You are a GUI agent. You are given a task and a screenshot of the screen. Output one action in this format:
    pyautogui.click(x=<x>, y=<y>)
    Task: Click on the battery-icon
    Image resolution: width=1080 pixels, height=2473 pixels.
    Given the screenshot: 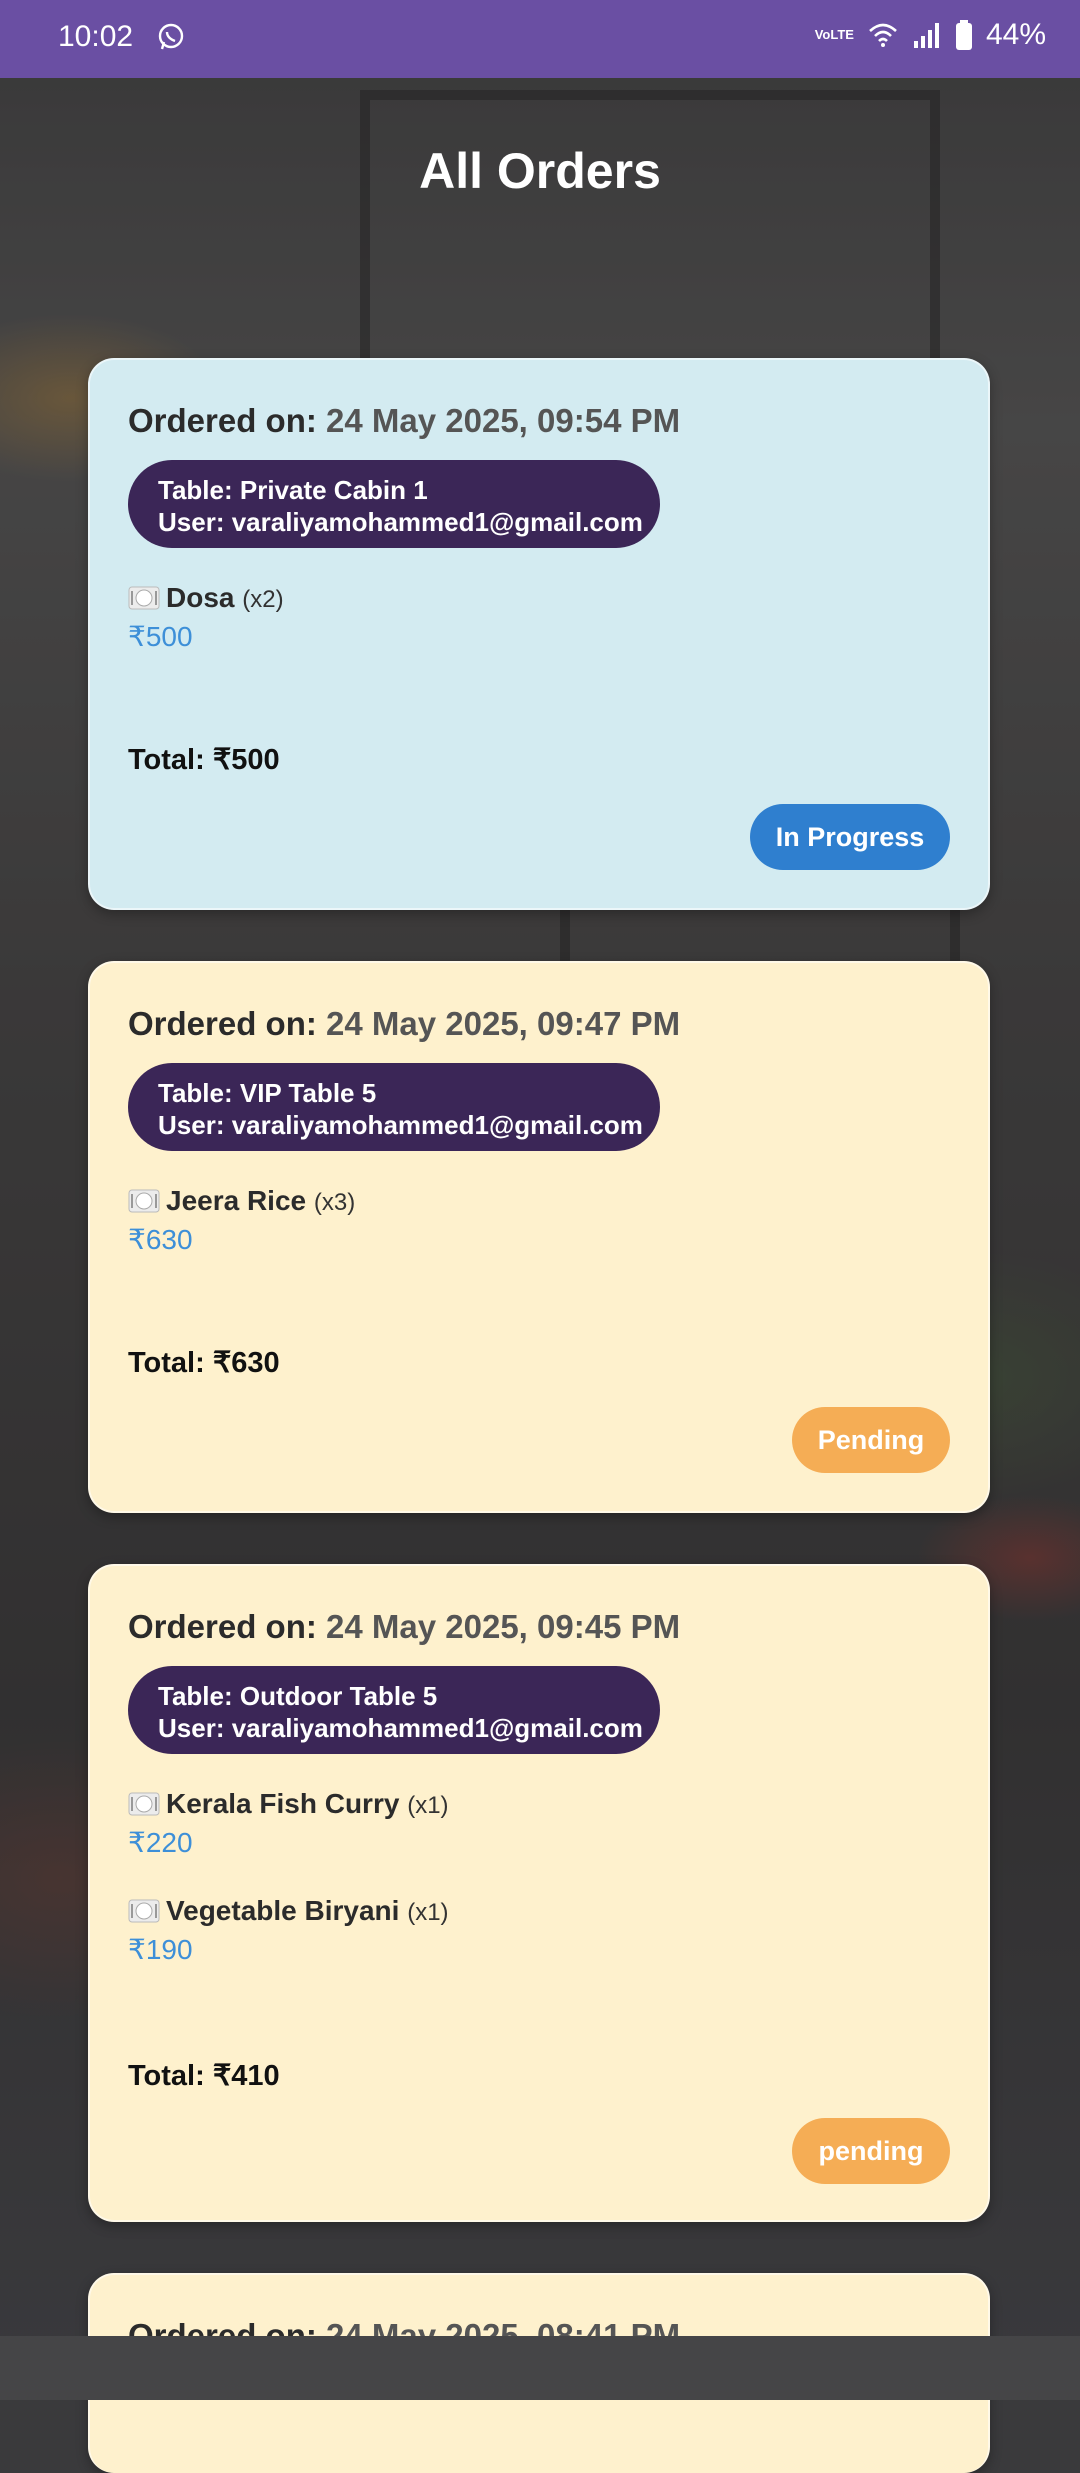 What is the action you would take?
    pyautogui.click(x=963, y=35)
    